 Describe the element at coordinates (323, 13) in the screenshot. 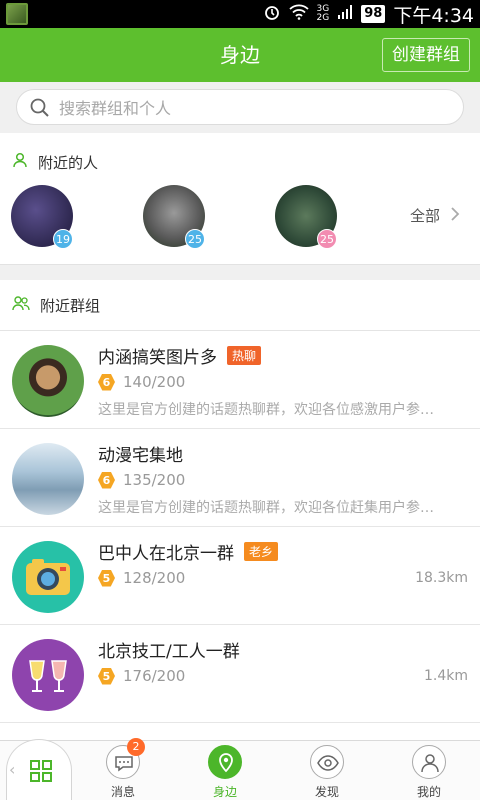

I see `network-type: 3G 2G` at that location.